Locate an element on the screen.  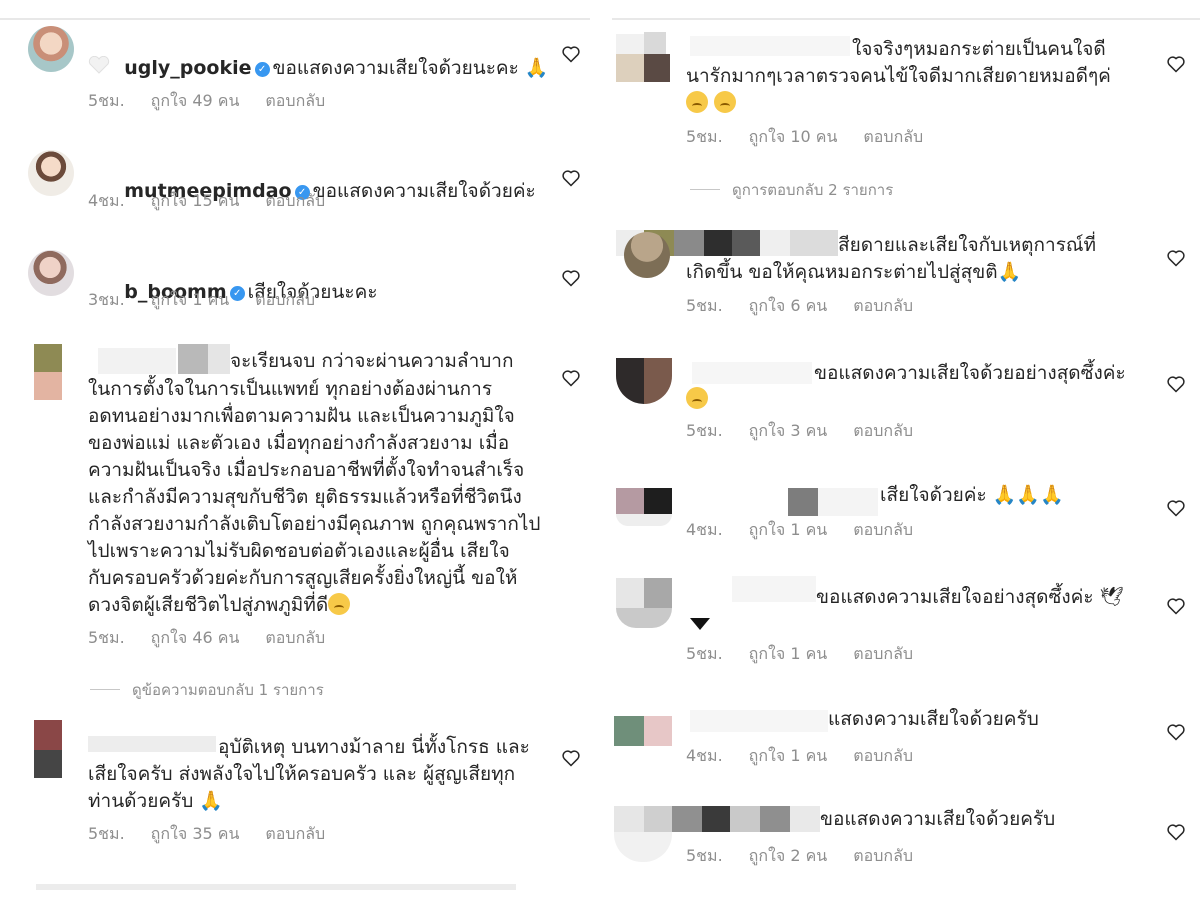
comment-text: ดวงจิตผู้เสียชีวิตไปสู่ภพภูมิที่ดี is located at coordinates (219, 605).